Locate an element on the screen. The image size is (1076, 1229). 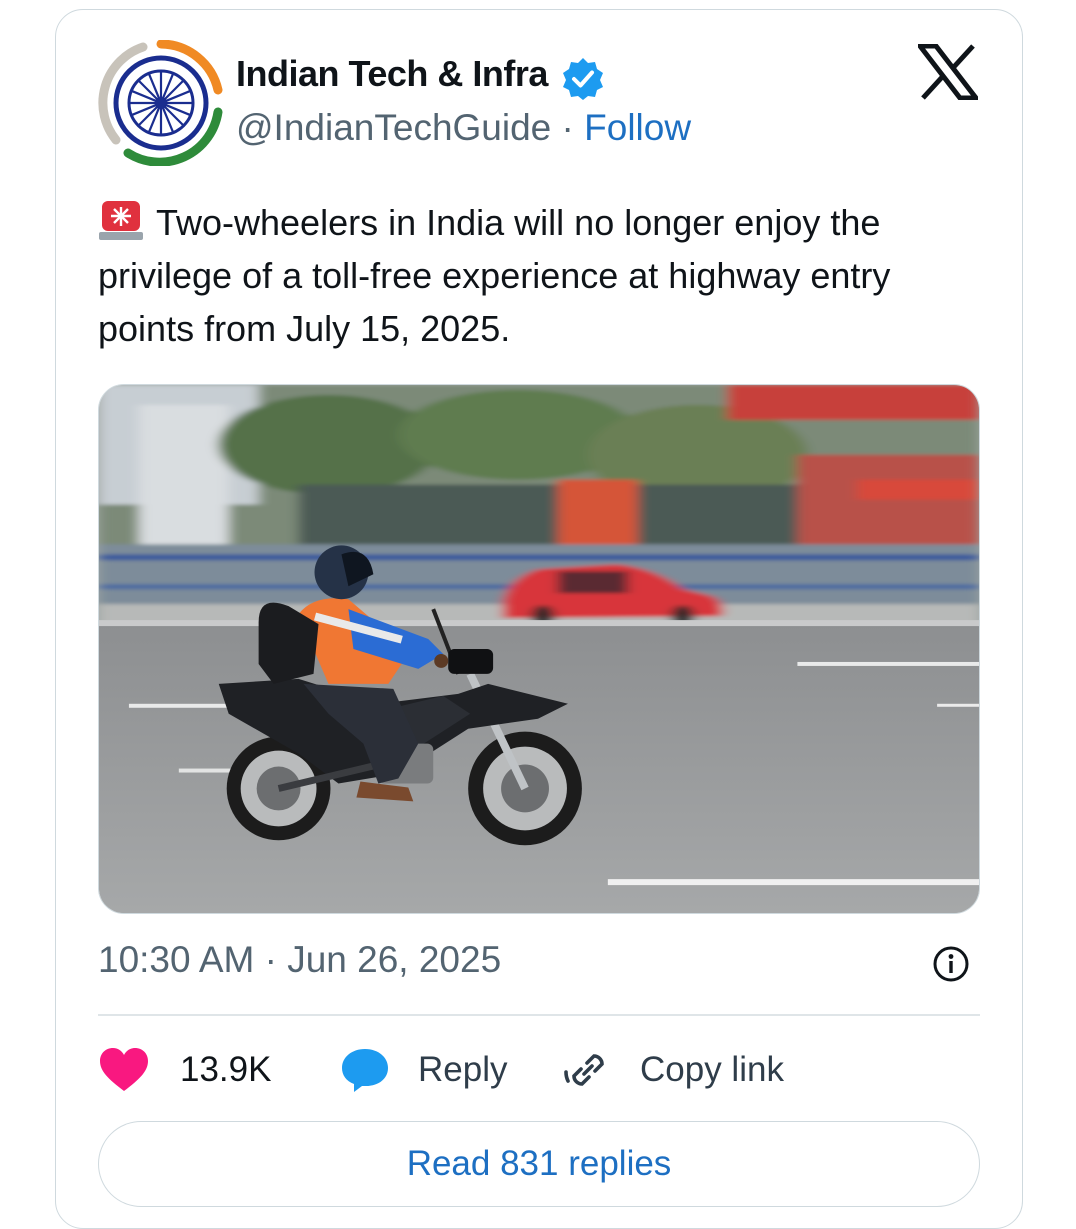
like-count: 13.9K is located at coordinates (226, 1069).